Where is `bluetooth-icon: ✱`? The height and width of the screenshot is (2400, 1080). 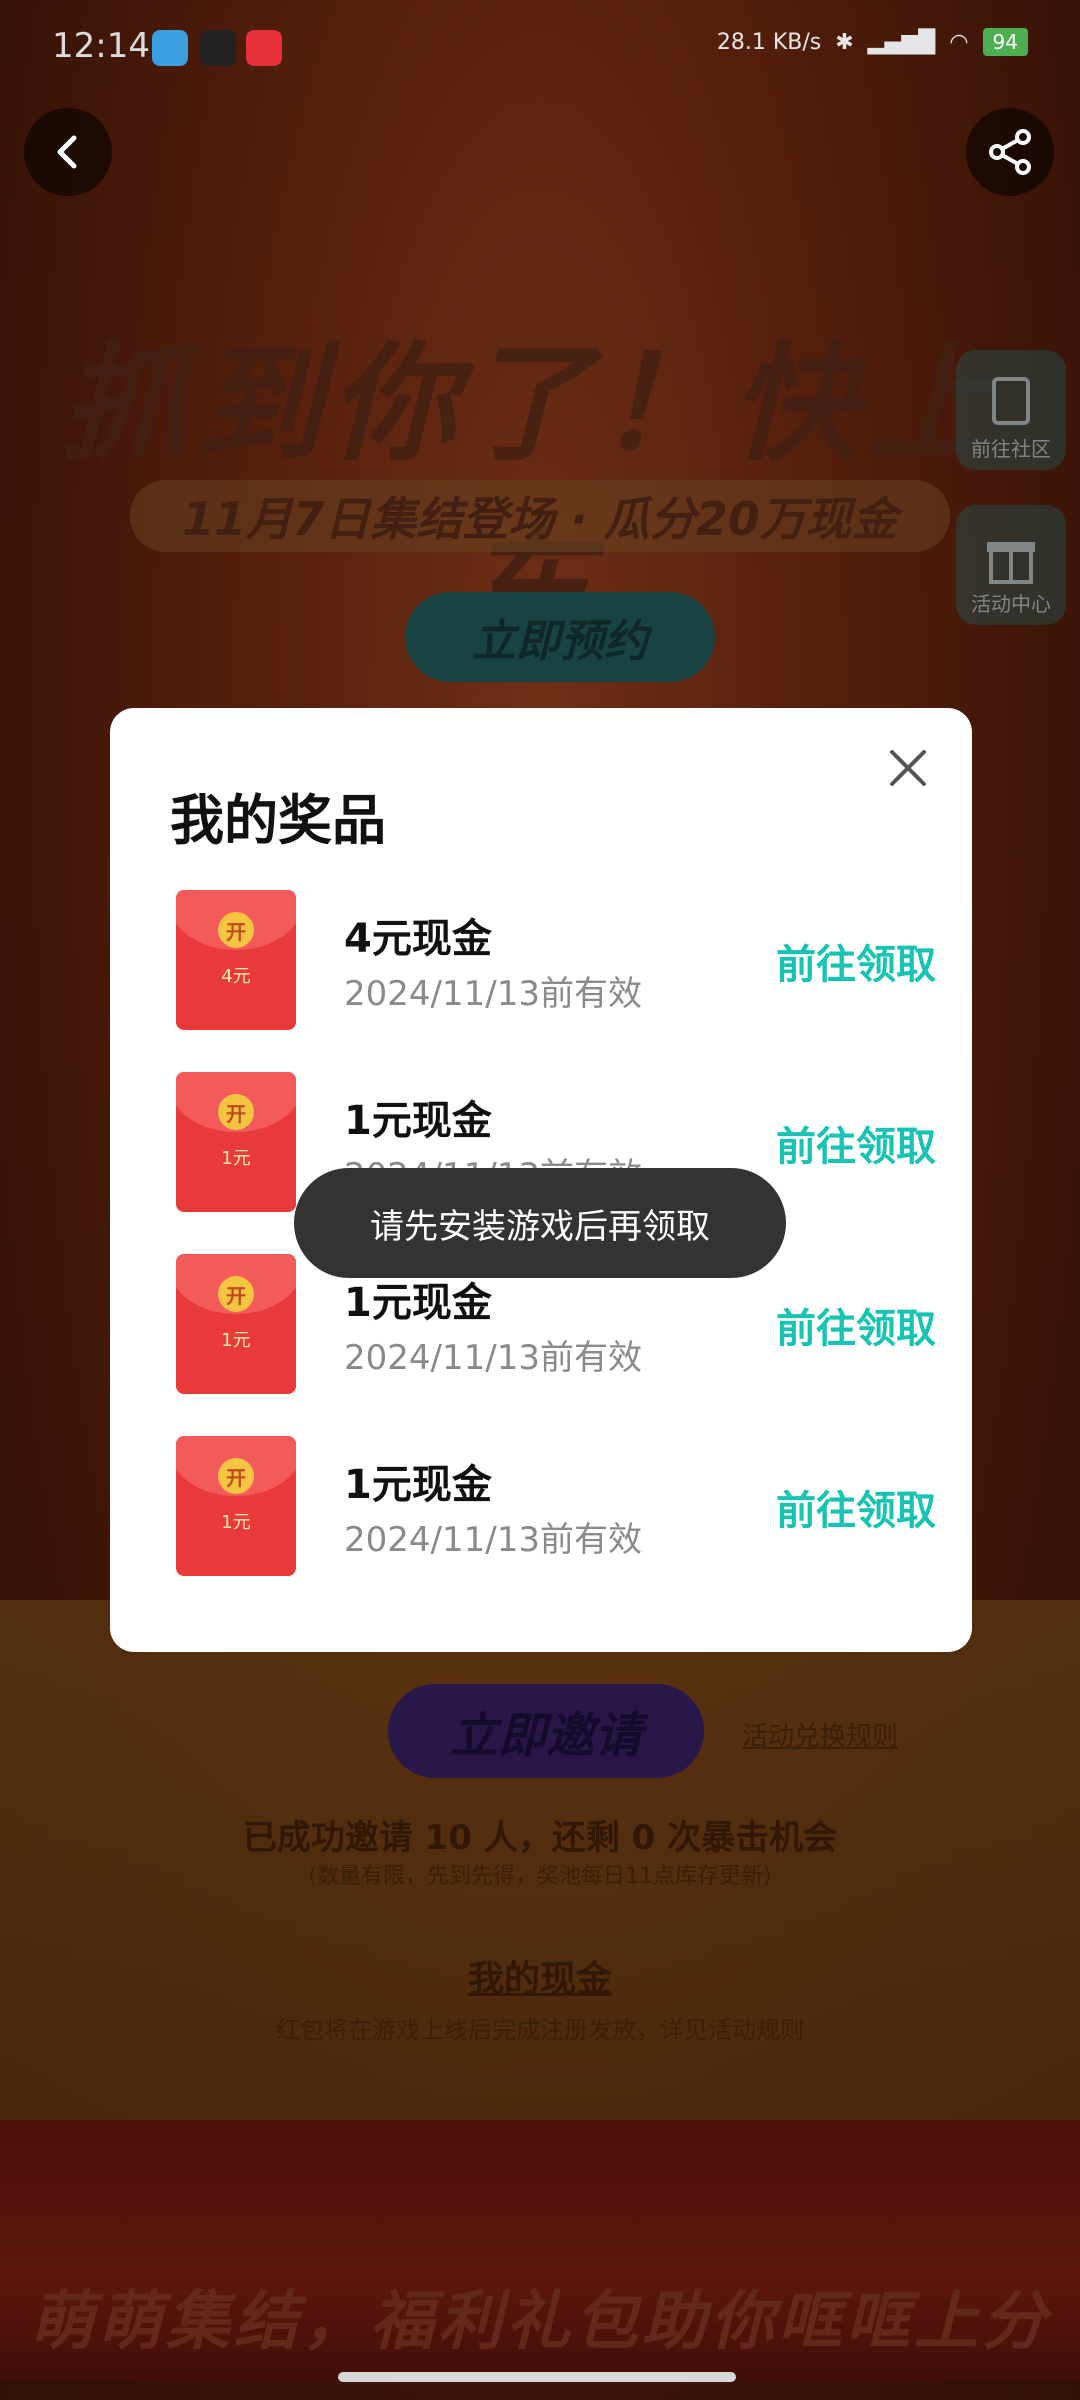 bluetooth-icon: ✱ is located at coordinates (844, 42).